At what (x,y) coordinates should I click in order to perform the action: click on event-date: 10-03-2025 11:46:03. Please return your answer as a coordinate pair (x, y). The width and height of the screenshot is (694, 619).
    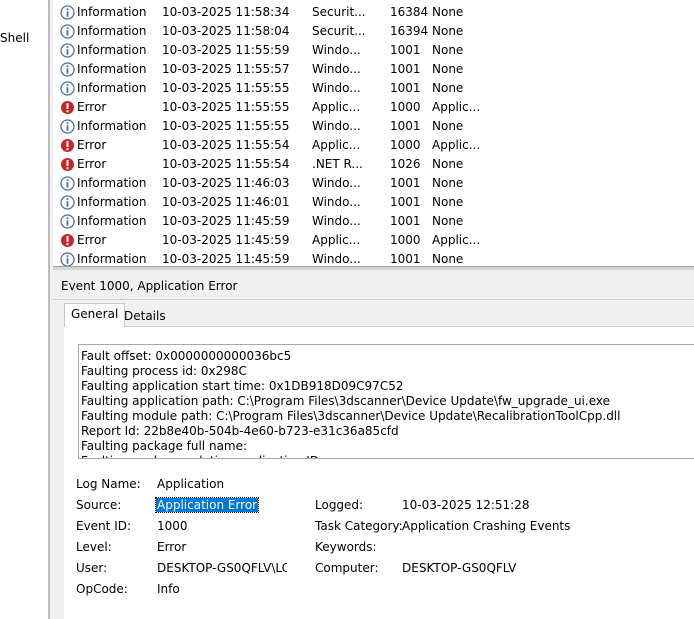
    Looking at the image, I should click on (226, 183).